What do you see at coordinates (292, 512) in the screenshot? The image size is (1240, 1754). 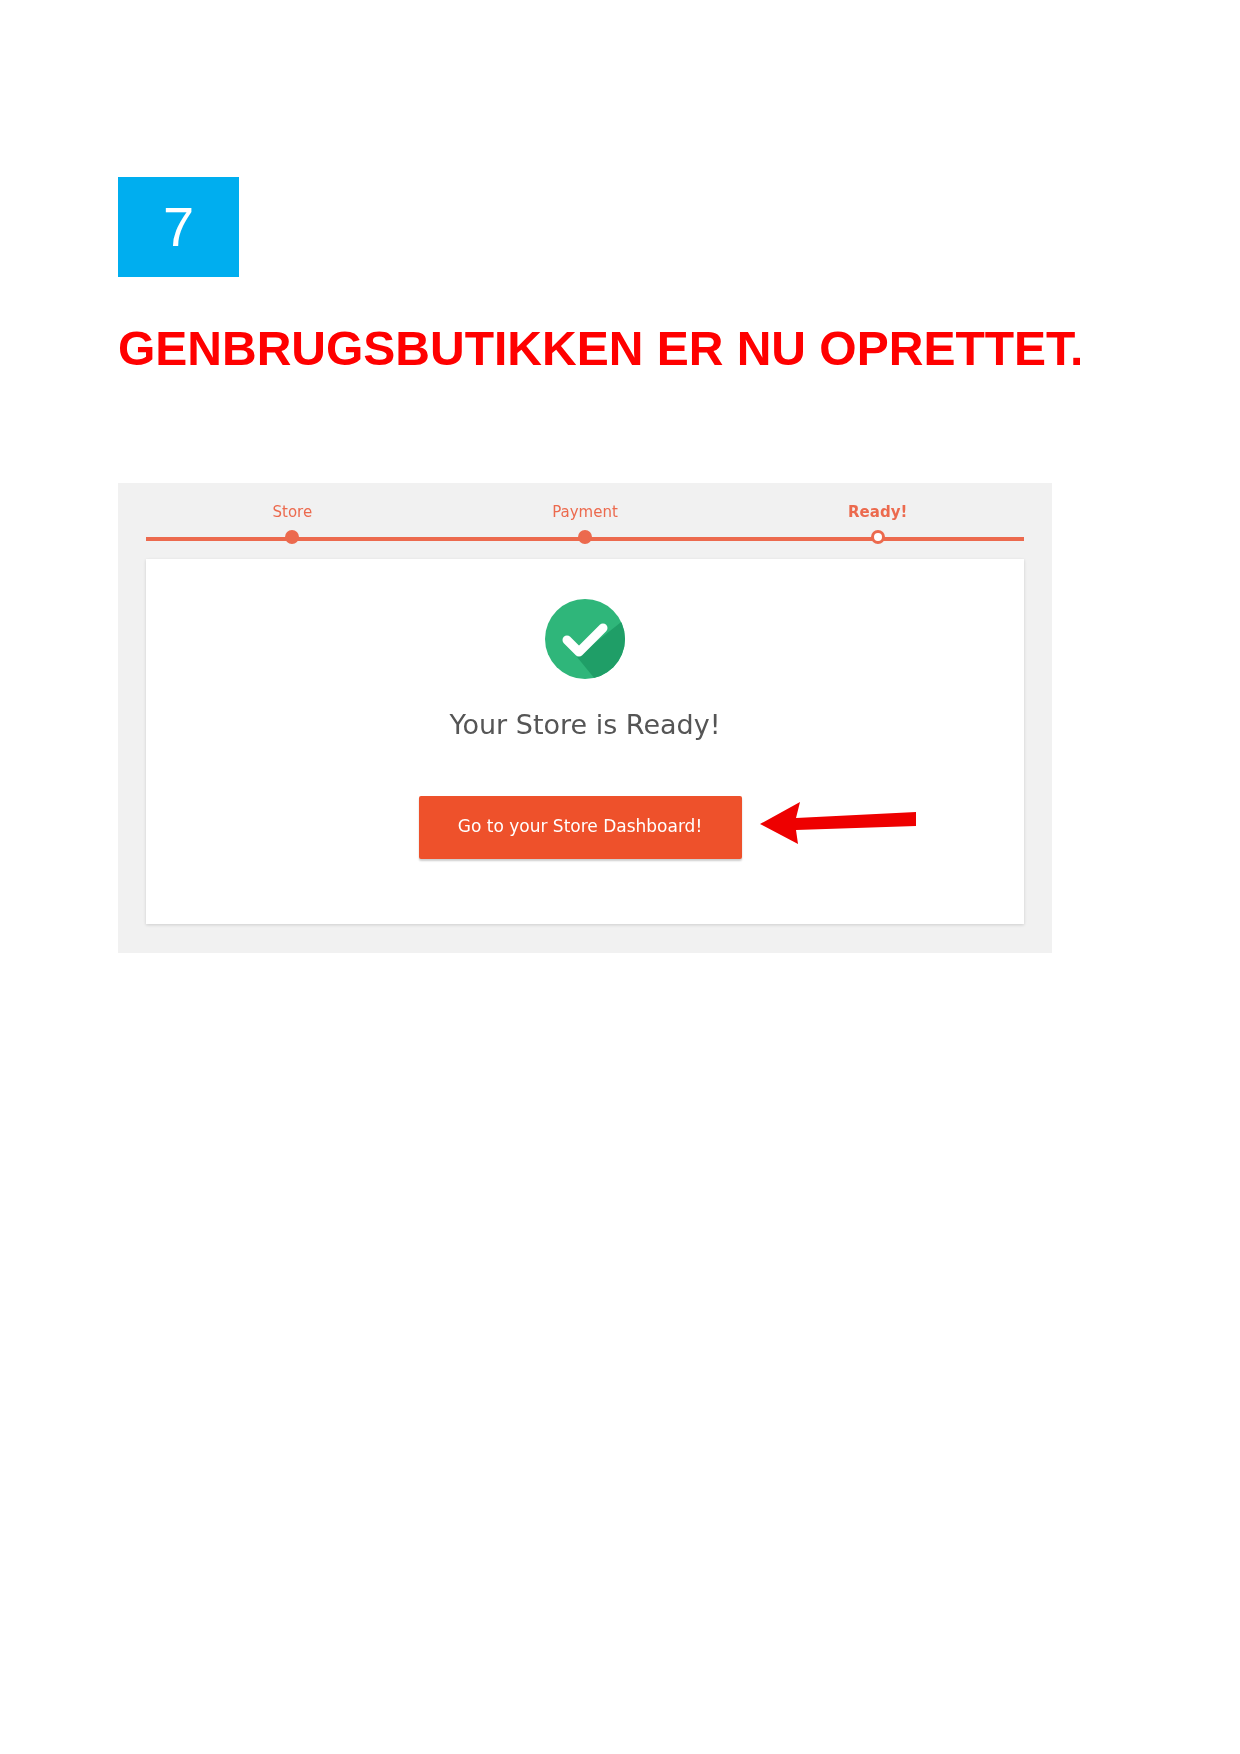 I see `step-label: Store` at bounding box center [292, 512].